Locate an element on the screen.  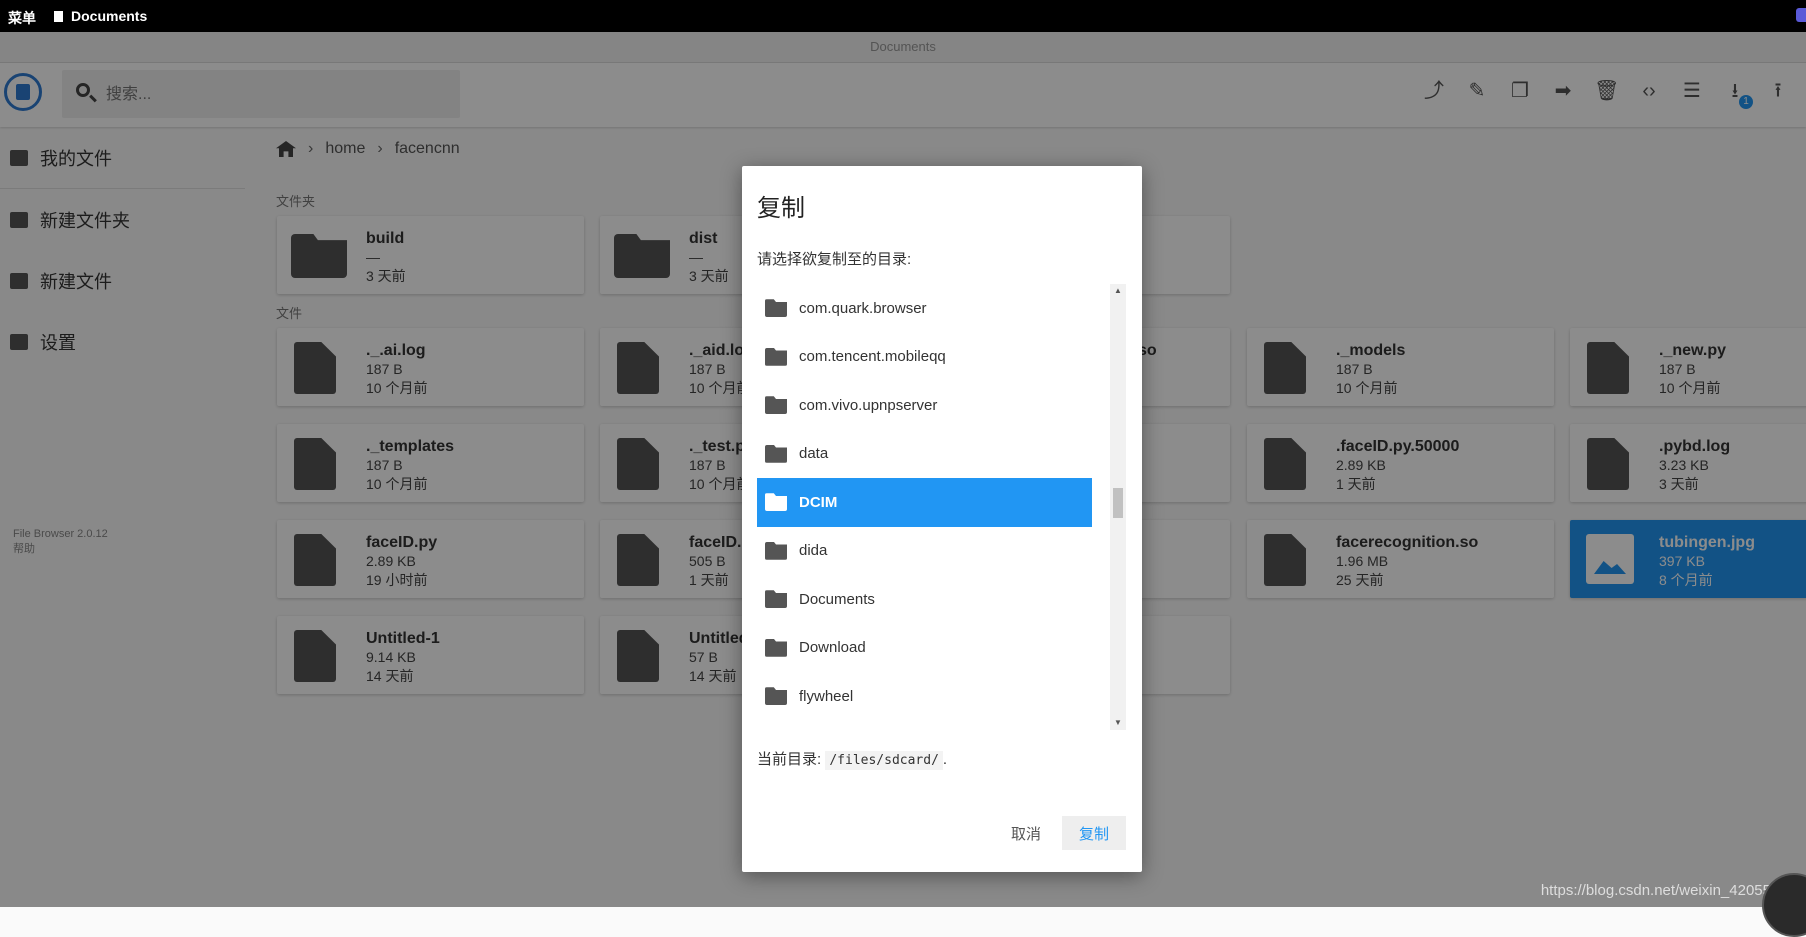
directory-scrollbar: ▲ ▼ is located at coordinates (1118, 507).